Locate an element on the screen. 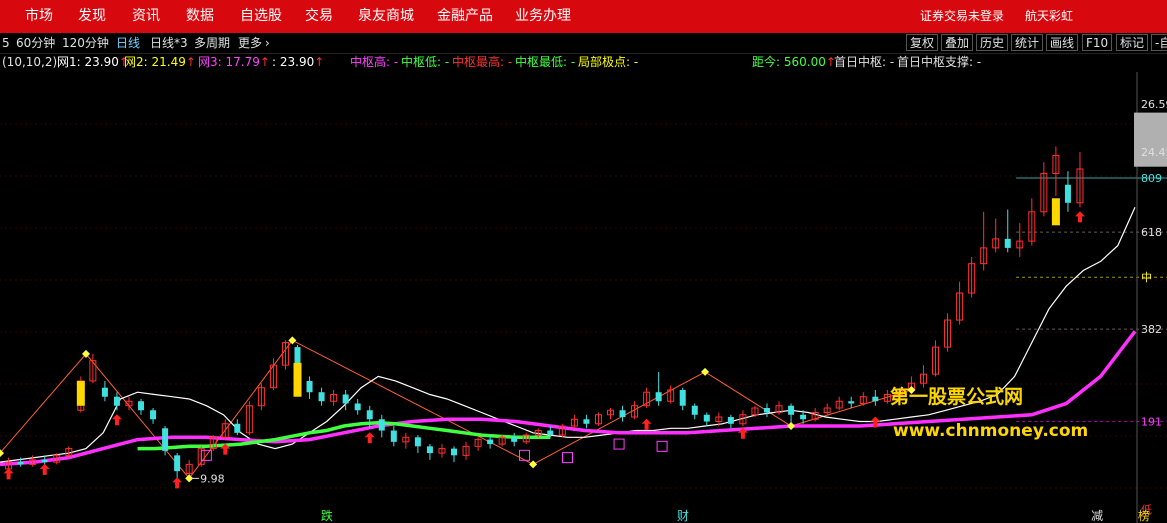 The image size is (1167, 523). legend-item-5: 中枢低: - is located at coordinates (425, 62).